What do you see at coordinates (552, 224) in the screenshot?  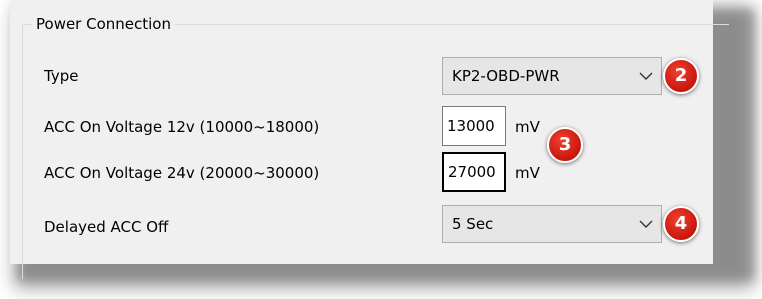 I see `delayed-acc-off-dropdown: 5 Sec` at bounding box center [552, 224].